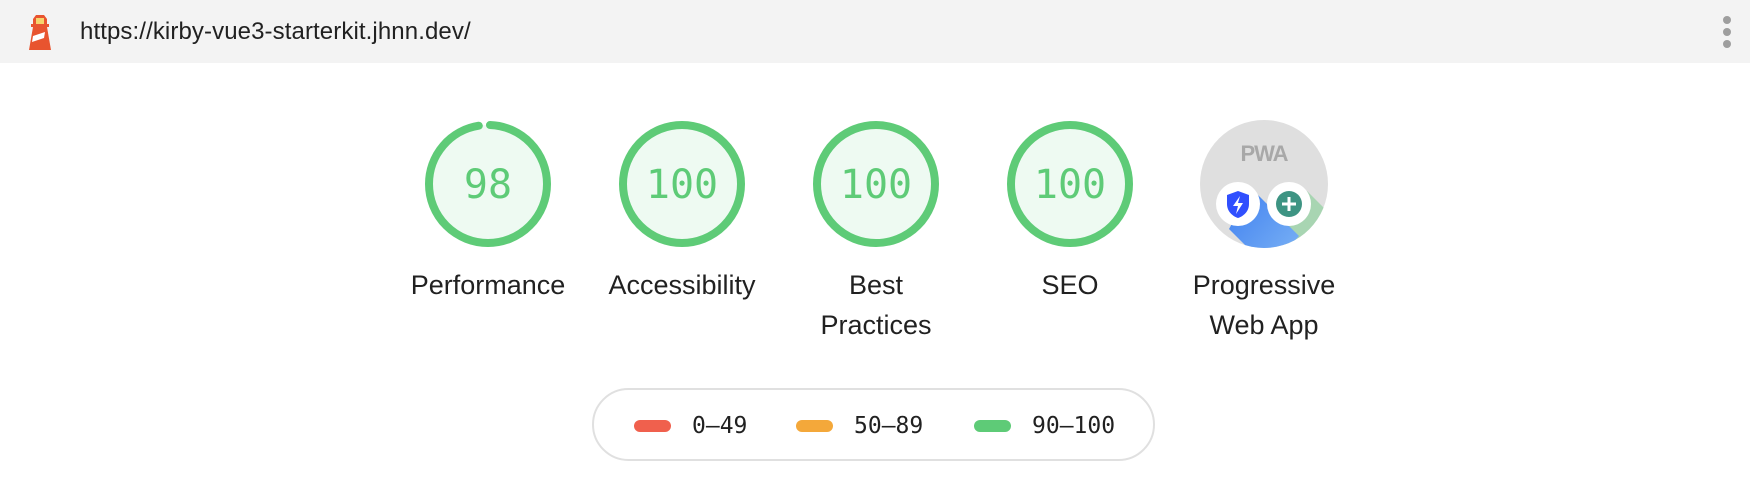  I want to click on more-vert-icon, so click(1727, 20).